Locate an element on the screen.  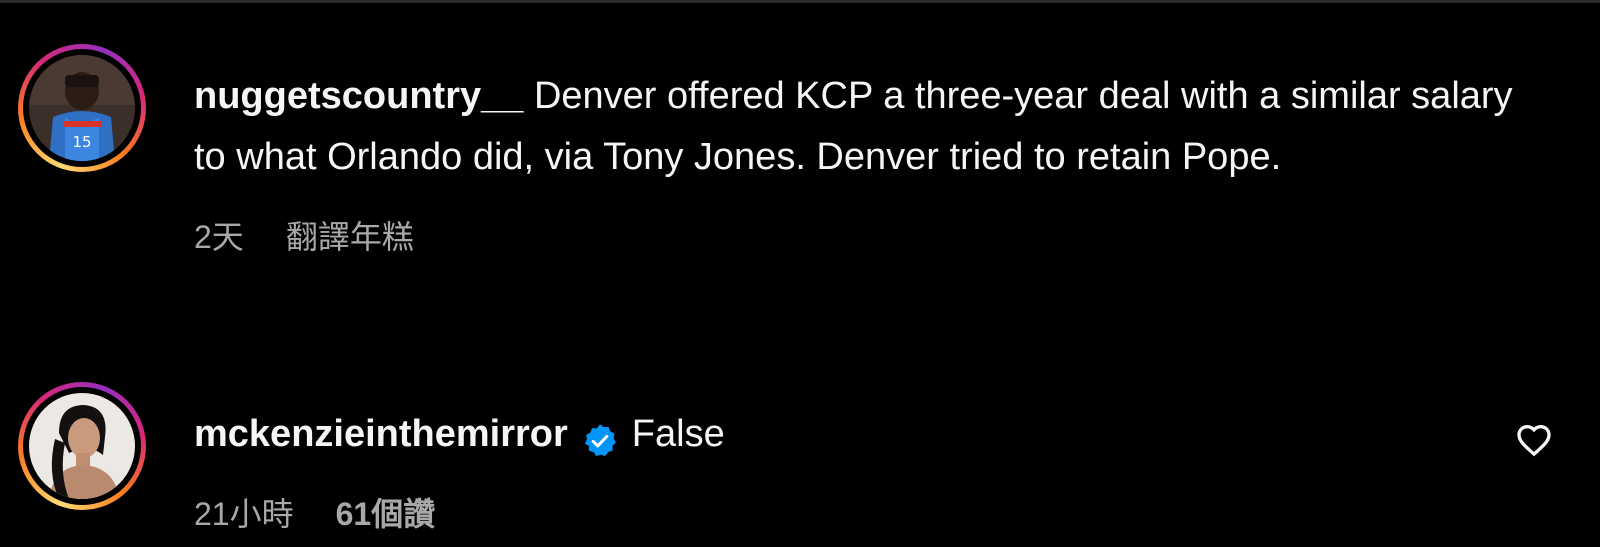
story-ring: 15 is located at coordinates (82, 108).